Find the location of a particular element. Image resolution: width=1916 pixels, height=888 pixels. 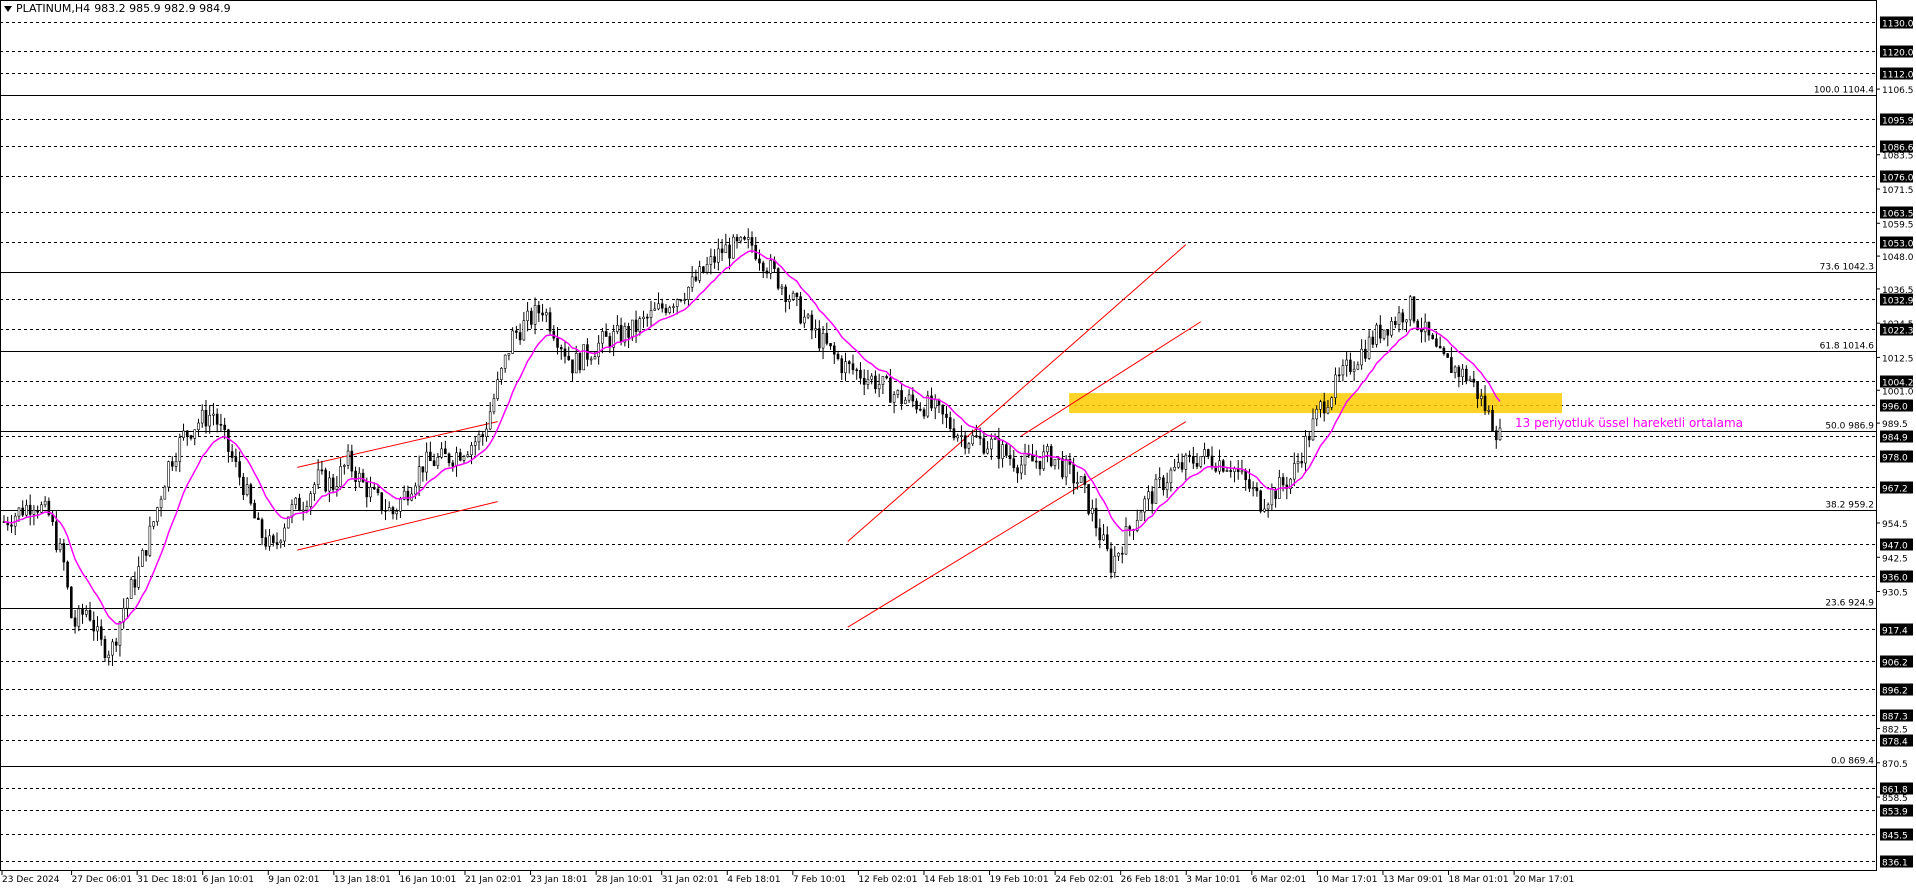

level-label: 1076.0 is located at coordinates (1898, 179).